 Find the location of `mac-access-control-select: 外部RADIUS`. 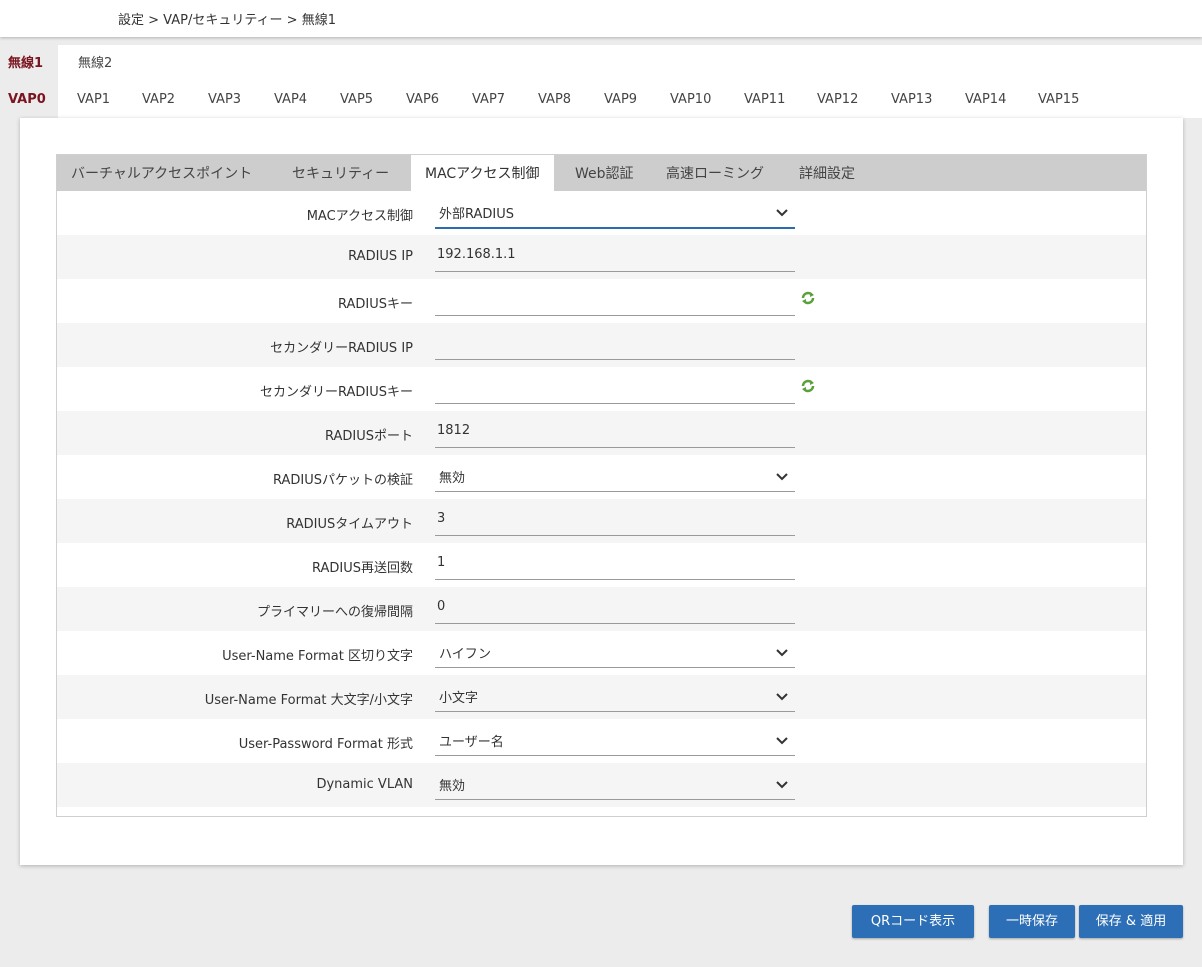

mac-access-control-select: 外部RADIUS is located at coordinates (615, 213).